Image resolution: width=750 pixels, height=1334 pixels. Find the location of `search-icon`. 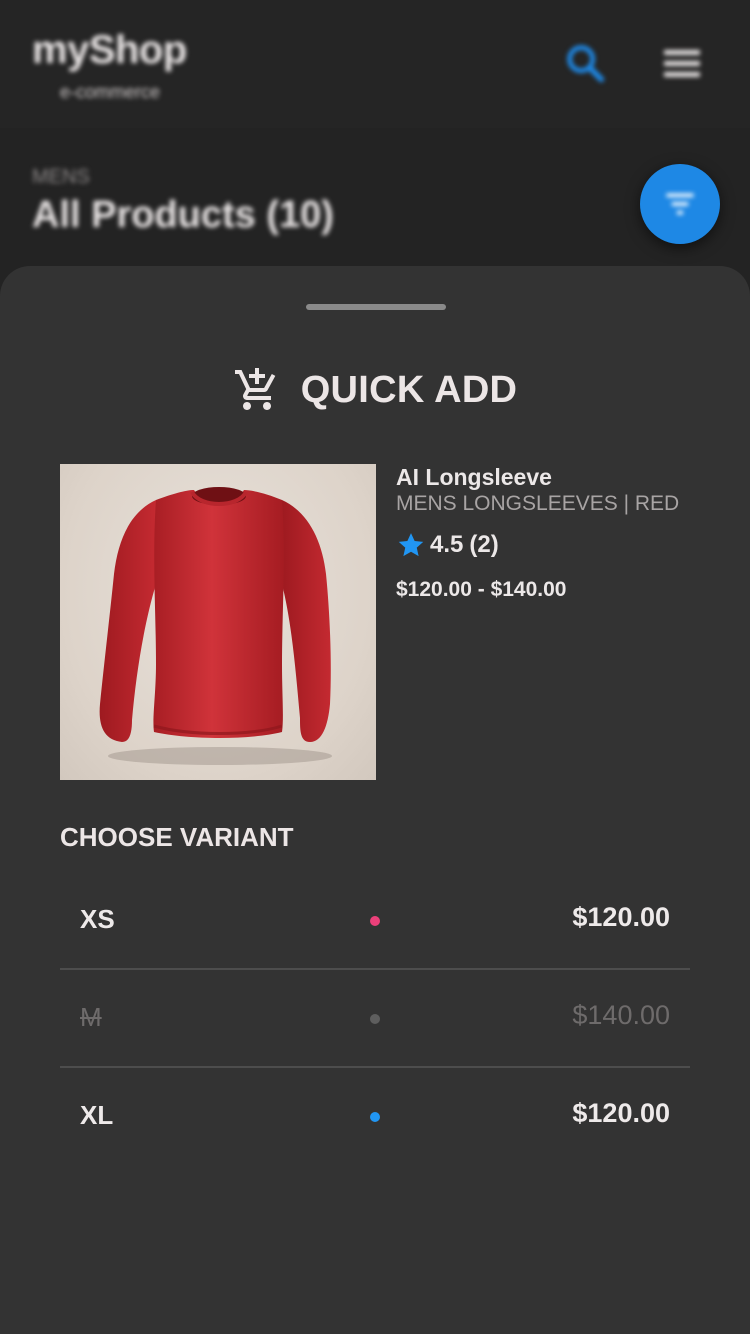

search-icon is located at coordinates (585, 63).